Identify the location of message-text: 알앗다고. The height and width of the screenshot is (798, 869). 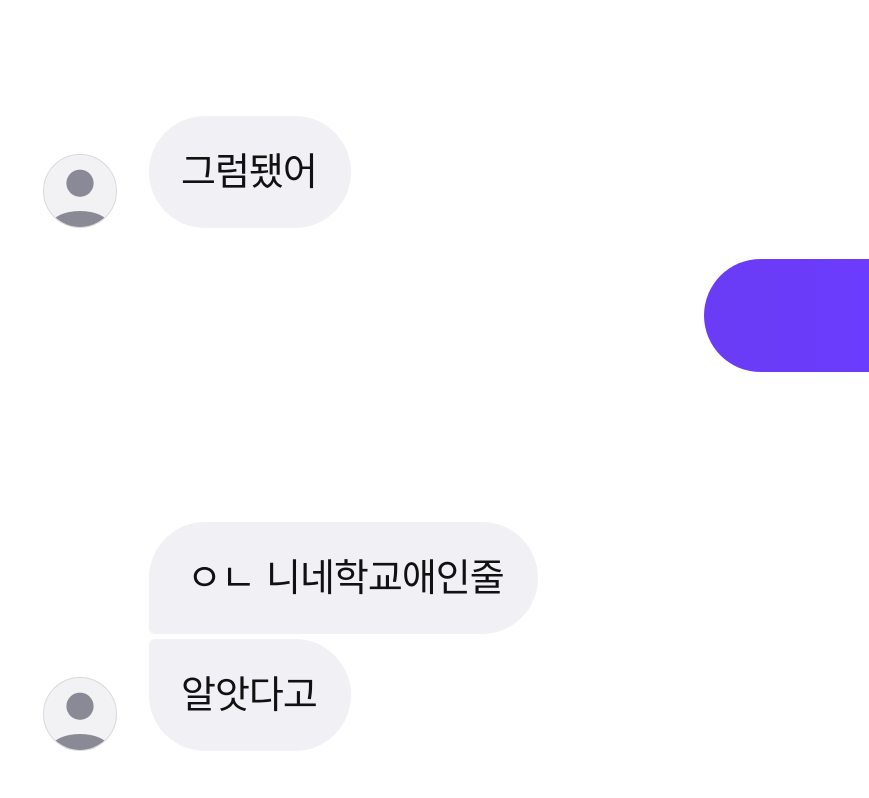
(249, 695).